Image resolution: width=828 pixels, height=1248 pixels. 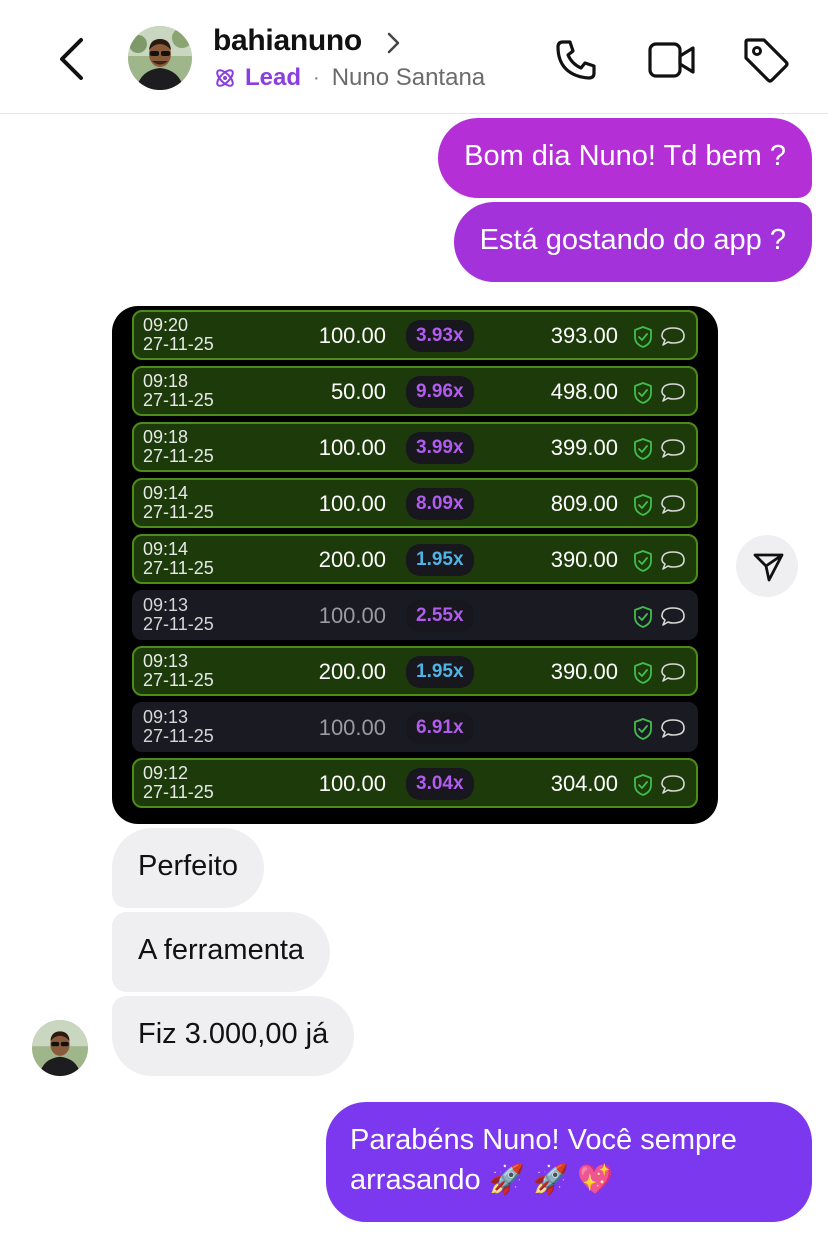 I want to click on bet-payout: 809.00, so click(x=584, y=503).